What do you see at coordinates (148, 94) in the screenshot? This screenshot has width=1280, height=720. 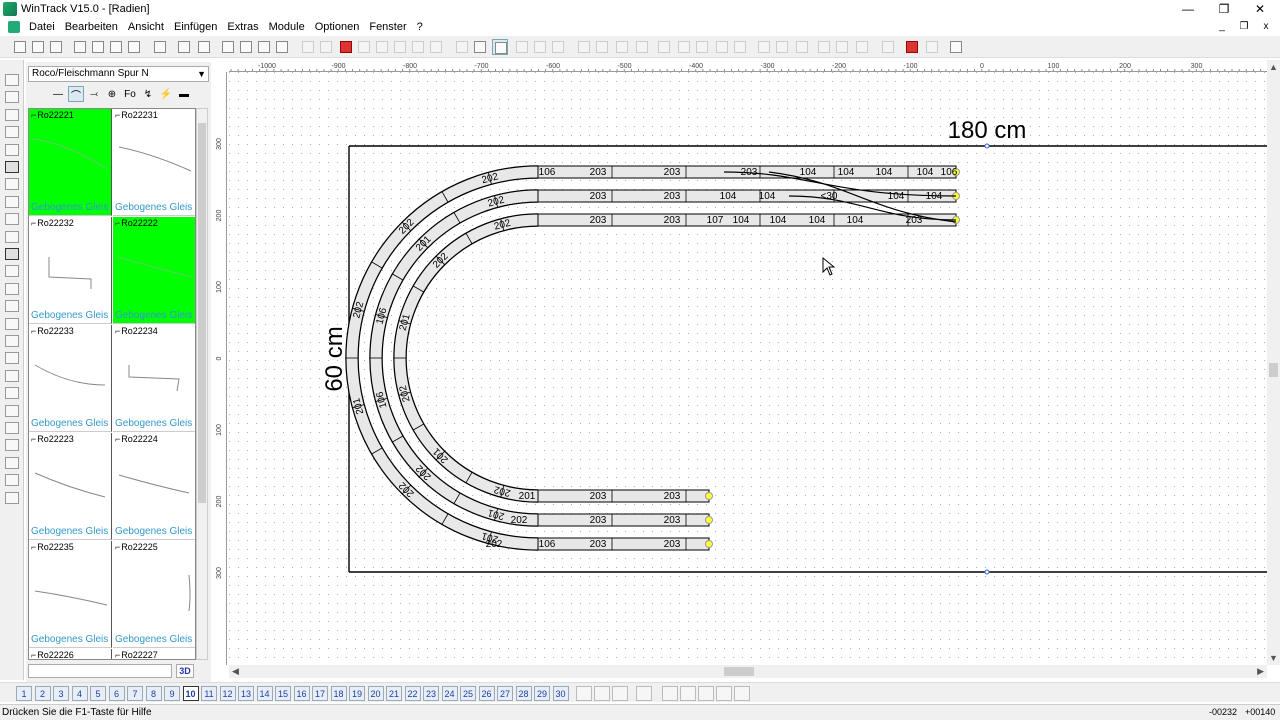 I see `signals-tab: ↯` at bounding box center [148, 94].